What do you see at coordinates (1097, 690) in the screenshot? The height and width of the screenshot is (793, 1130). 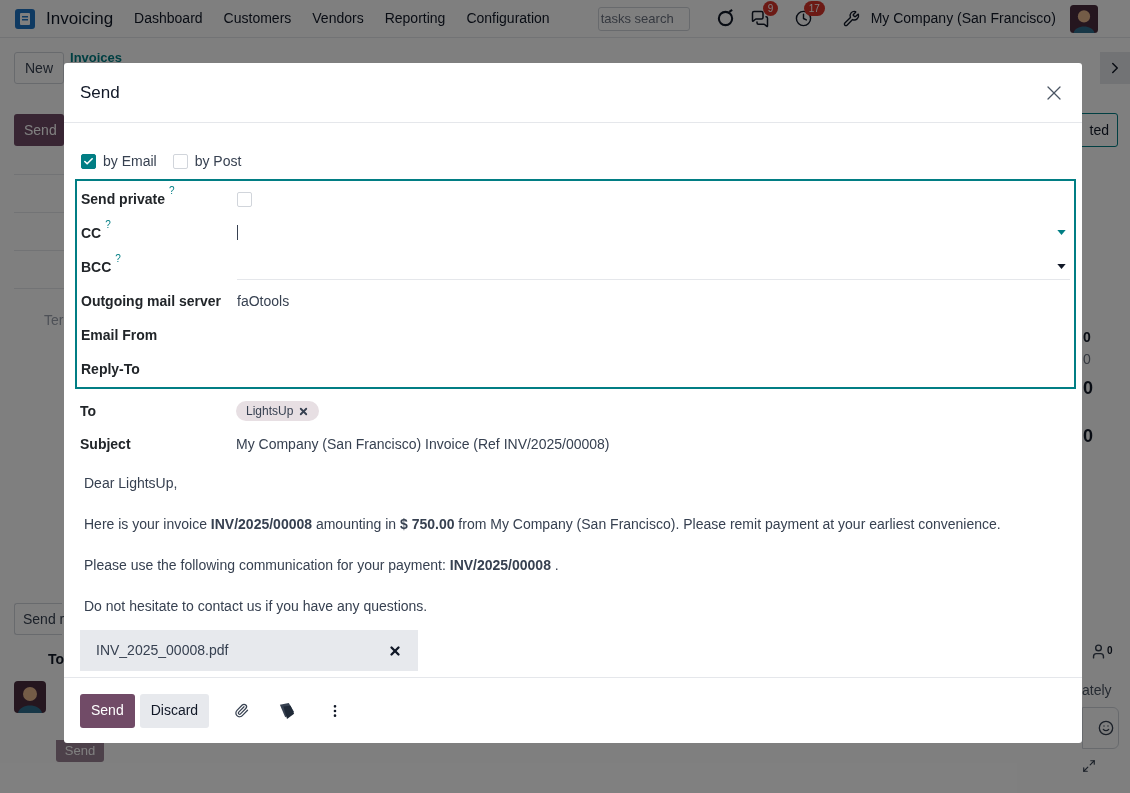 I see `caption-text: ately` at bounding box center [1097, 690].